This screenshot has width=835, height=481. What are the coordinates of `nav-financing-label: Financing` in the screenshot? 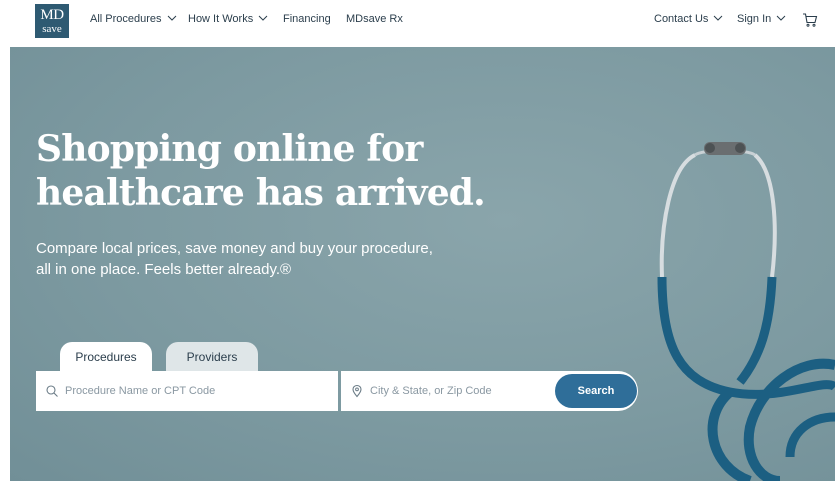 It's located at (307, 19).